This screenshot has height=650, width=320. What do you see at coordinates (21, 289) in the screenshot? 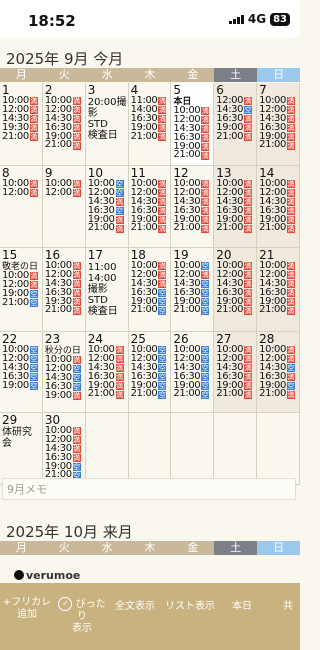
I see `calendar-day-cell: 15 敬老の日 10:00 満 12:00 満 19:00 空 21:00 空` at bounding box center [21, 289].